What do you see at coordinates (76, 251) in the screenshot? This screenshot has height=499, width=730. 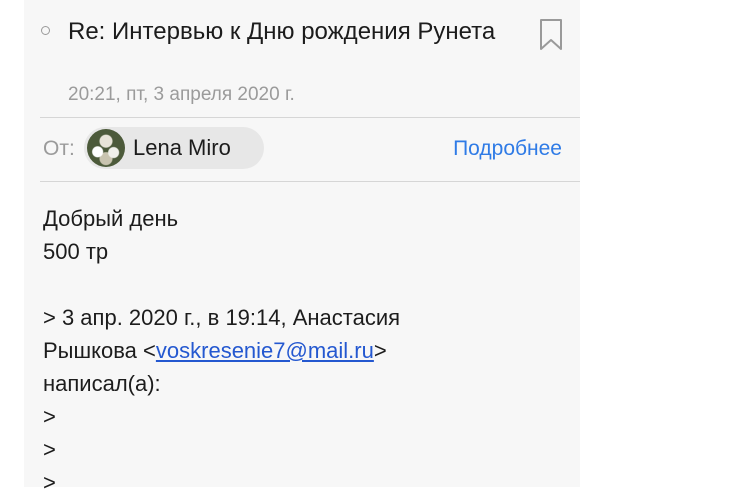 I see `body-price: 500 тр` at bounding box center [76, 251].